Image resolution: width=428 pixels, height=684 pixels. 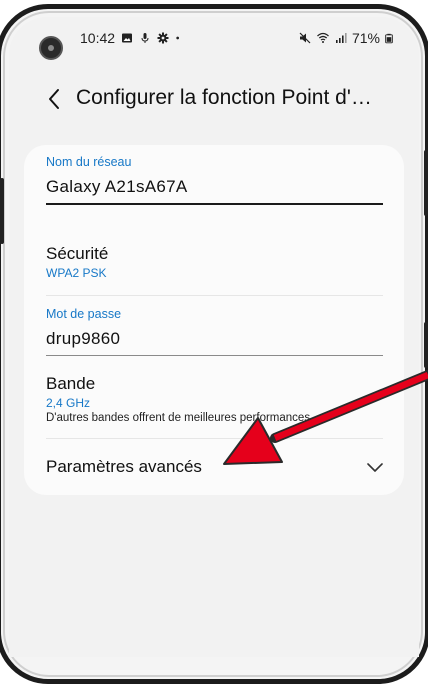 I want to click on network-name-underline, so click(x=214, y=204).